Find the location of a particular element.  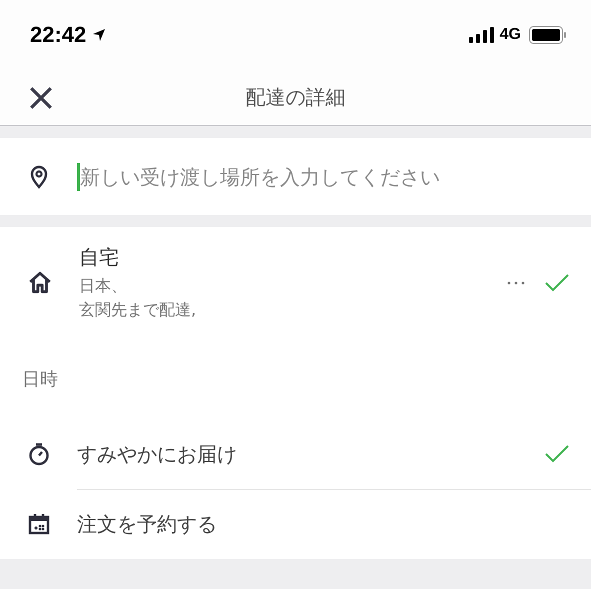

option-label: 注文を予約する is located at coordinates (147, 524).